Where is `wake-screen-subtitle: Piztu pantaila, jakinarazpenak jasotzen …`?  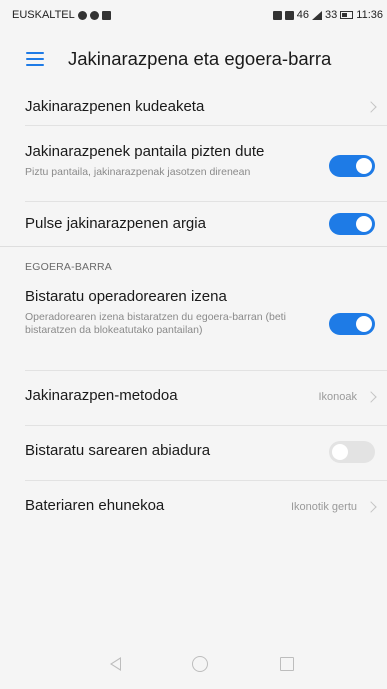 wake-screen-subtitle: Piztu pantaila, jakinarazpenak jasotzen … is located at coordinates (138, 172).